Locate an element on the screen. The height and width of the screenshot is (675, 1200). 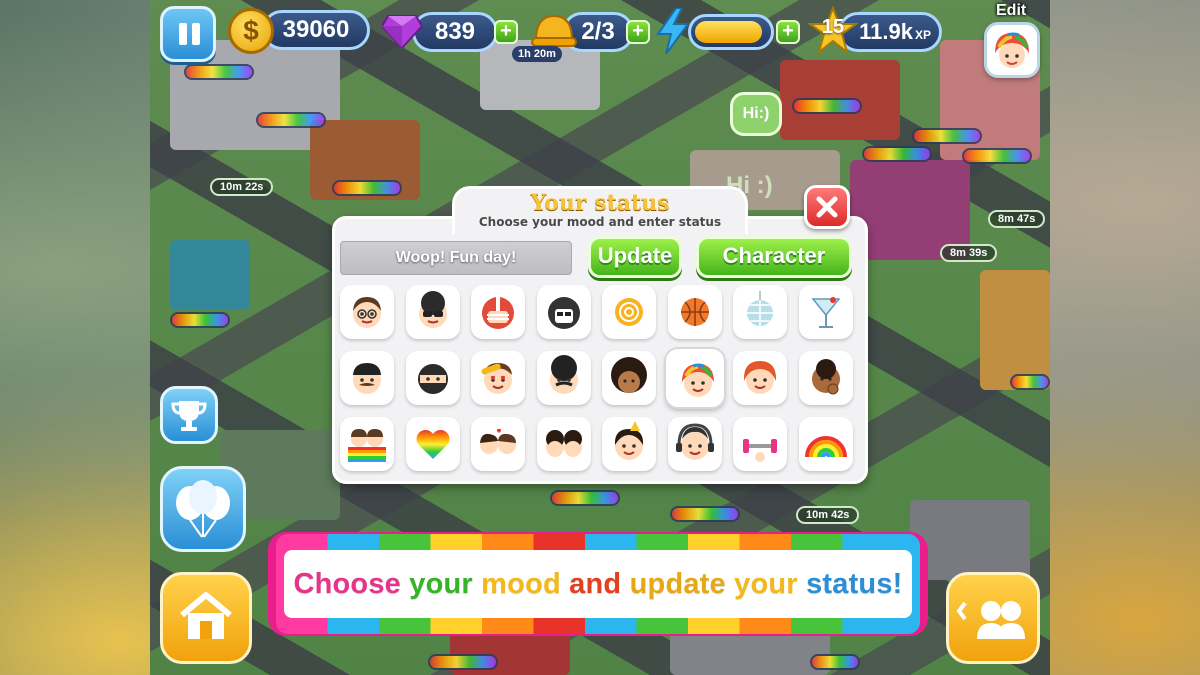
mood-option-afro is located at coordinates (629, 378).